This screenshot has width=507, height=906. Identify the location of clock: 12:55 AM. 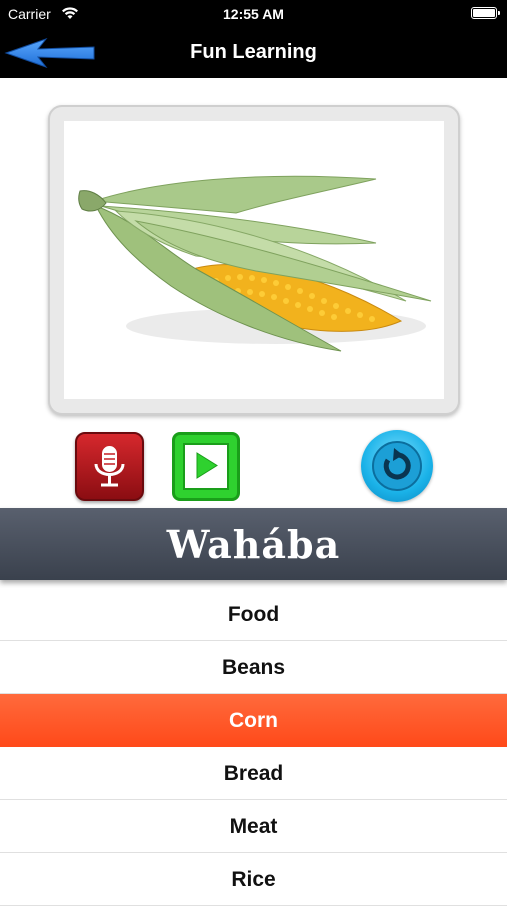
(253, 14).